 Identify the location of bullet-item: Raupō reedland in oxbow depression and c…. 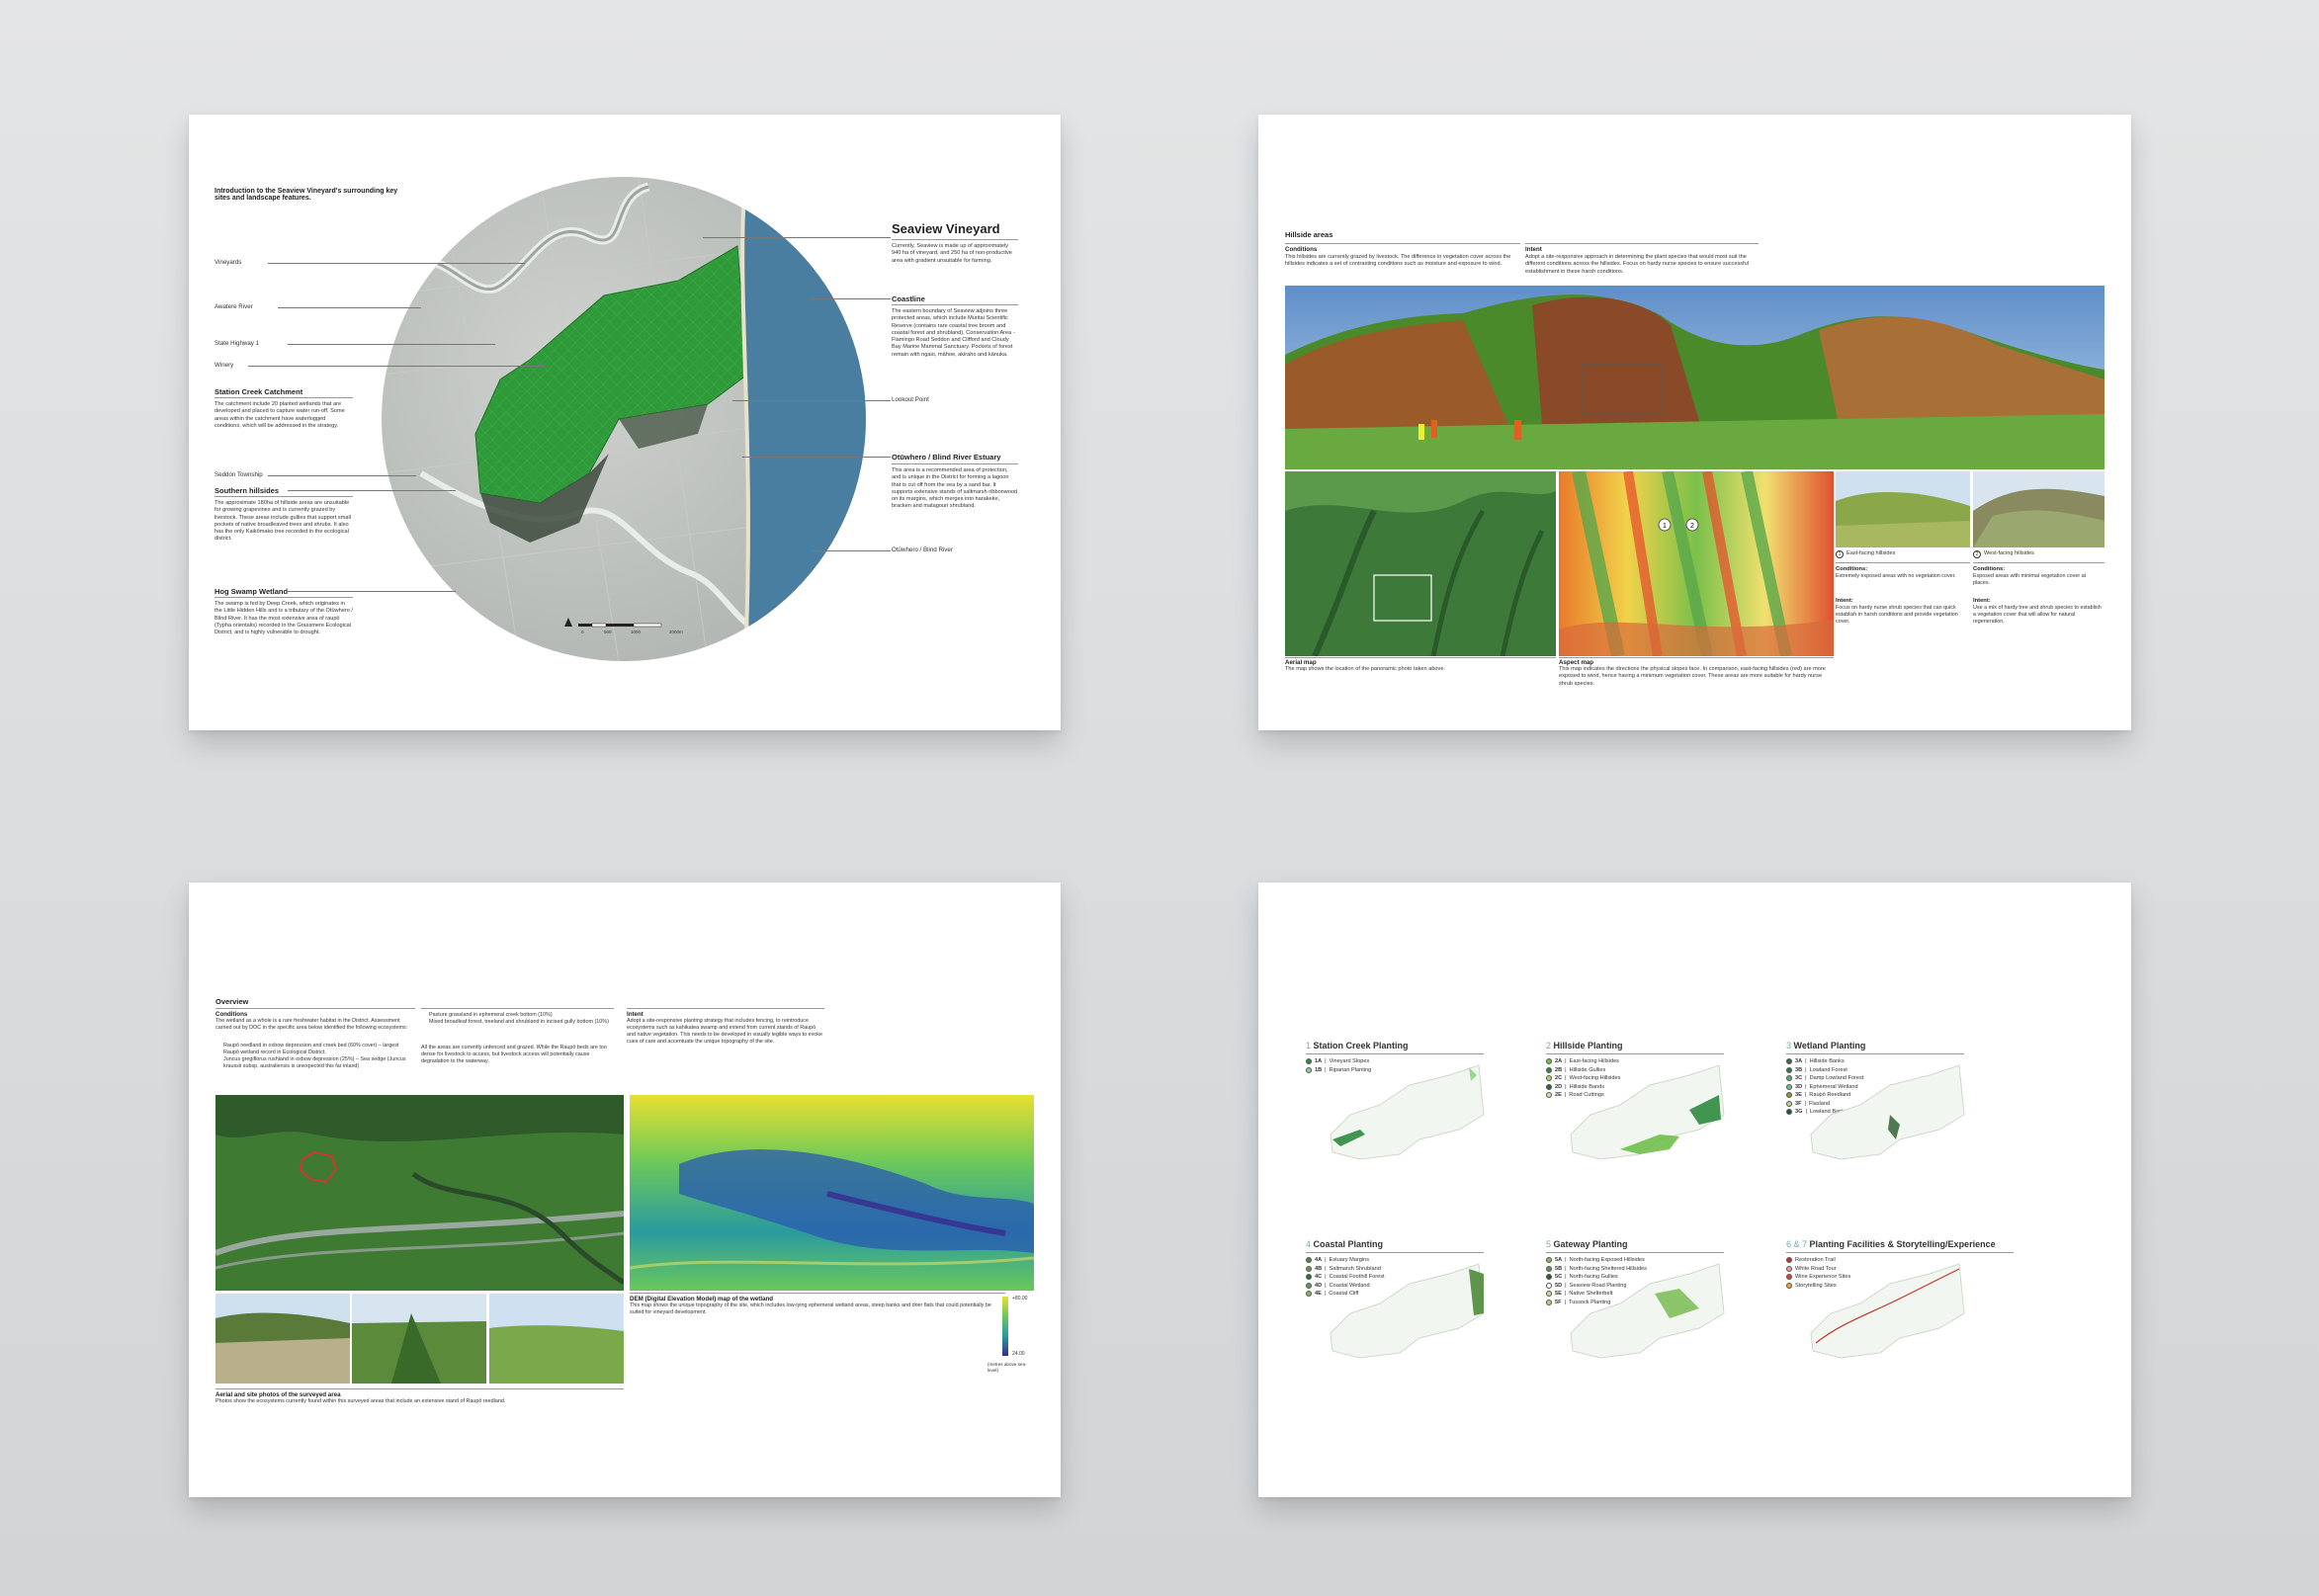
(311, 1049).